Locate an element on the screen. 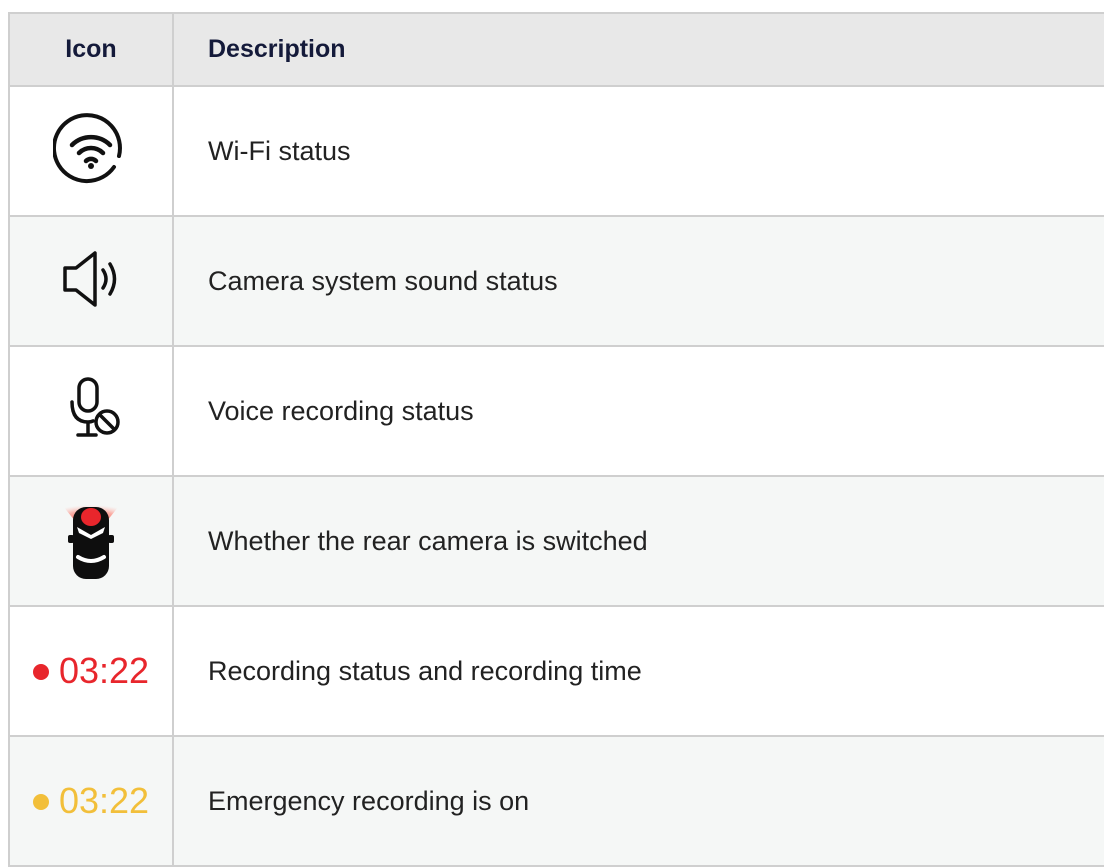 This screenshot has height=867, width=1104. description-cell: Whether the rear camera is switched is located at coordinates (638, 541).